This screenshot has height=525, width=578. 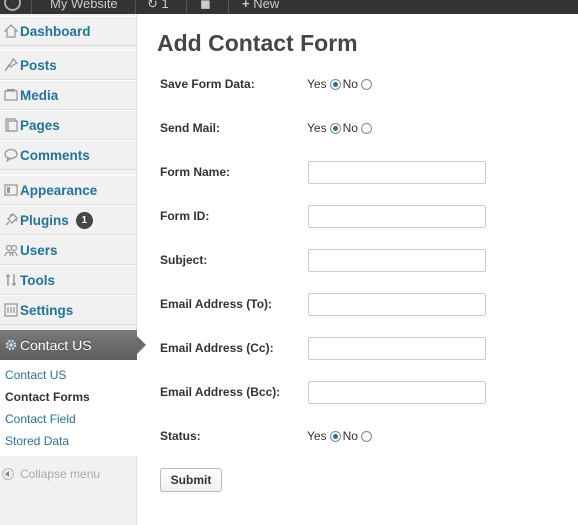 I want to click on save-form-data-radio-group: Yes No, so click(x=340, y=84).